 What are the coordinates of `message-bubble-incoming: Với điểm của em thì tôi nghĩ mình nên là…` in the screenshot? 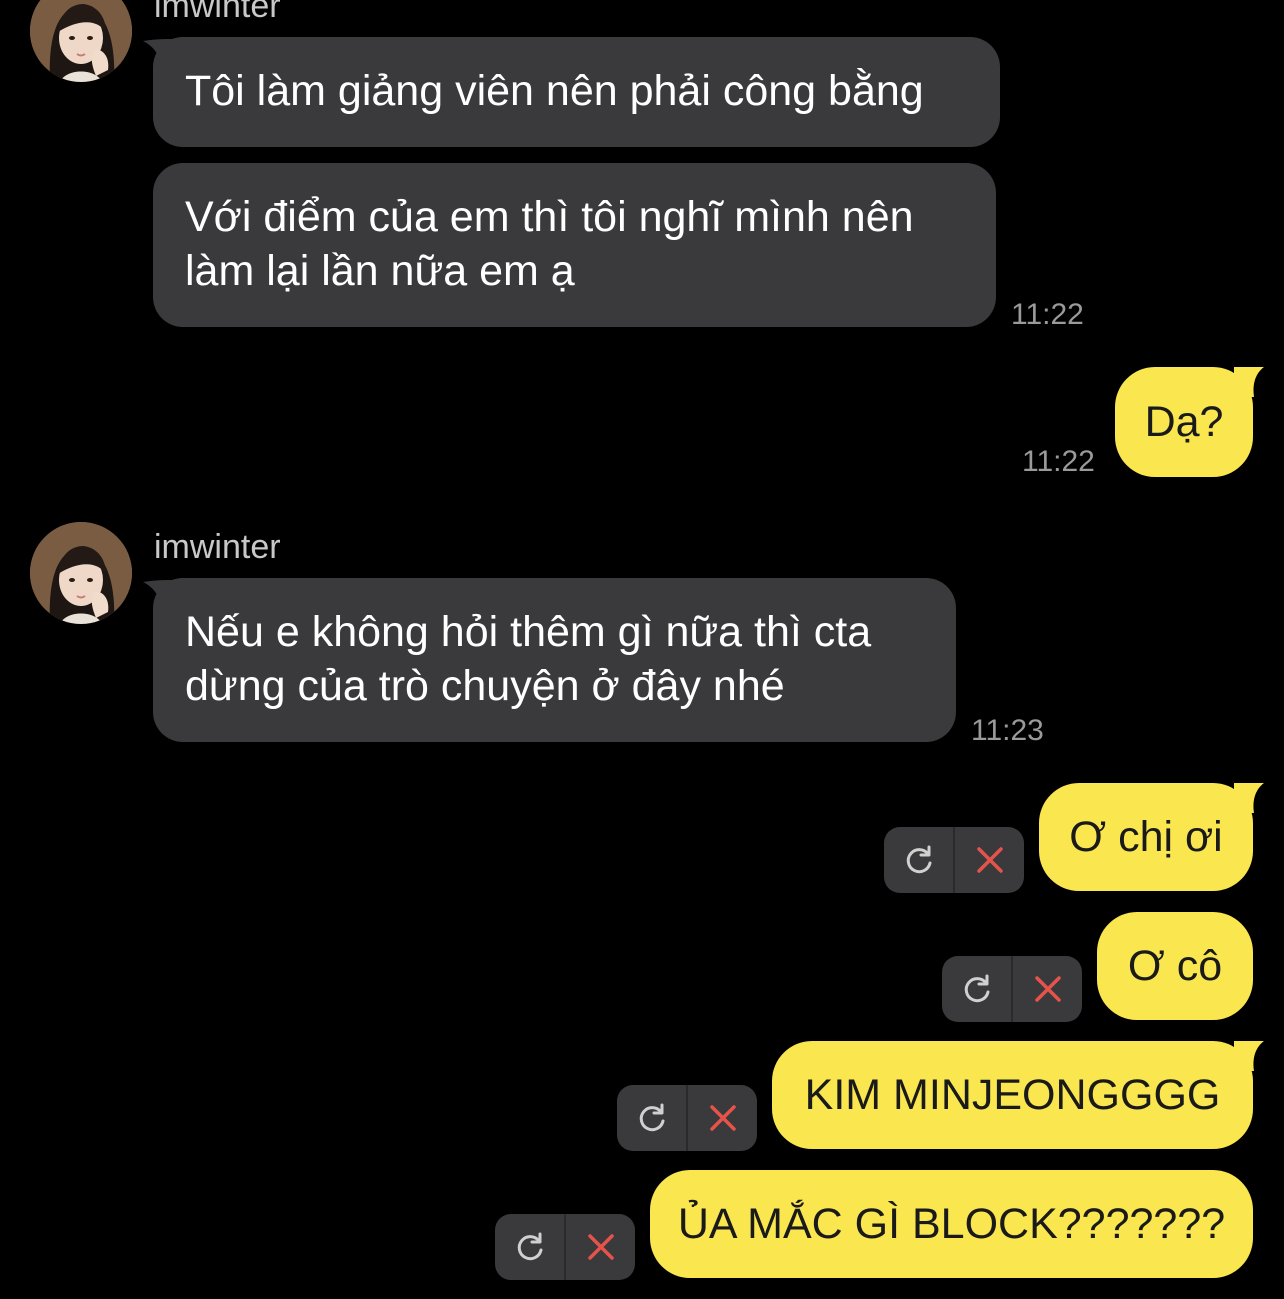 It's located at (574, 245).